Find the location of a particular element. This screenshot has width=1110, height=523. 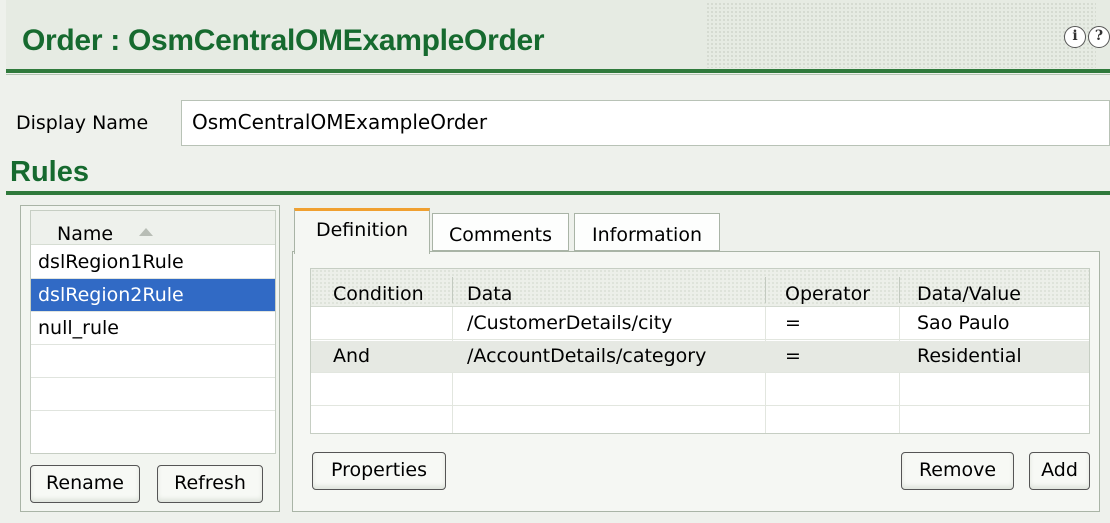

list-column-header: Name is located at coordinates (153, 228).